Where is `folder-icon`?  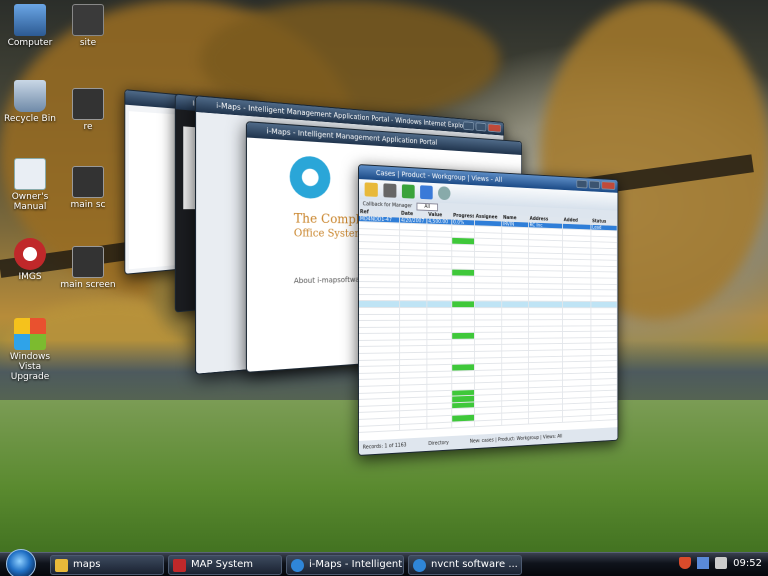 folder-icon is located at coordinates (371, 189).